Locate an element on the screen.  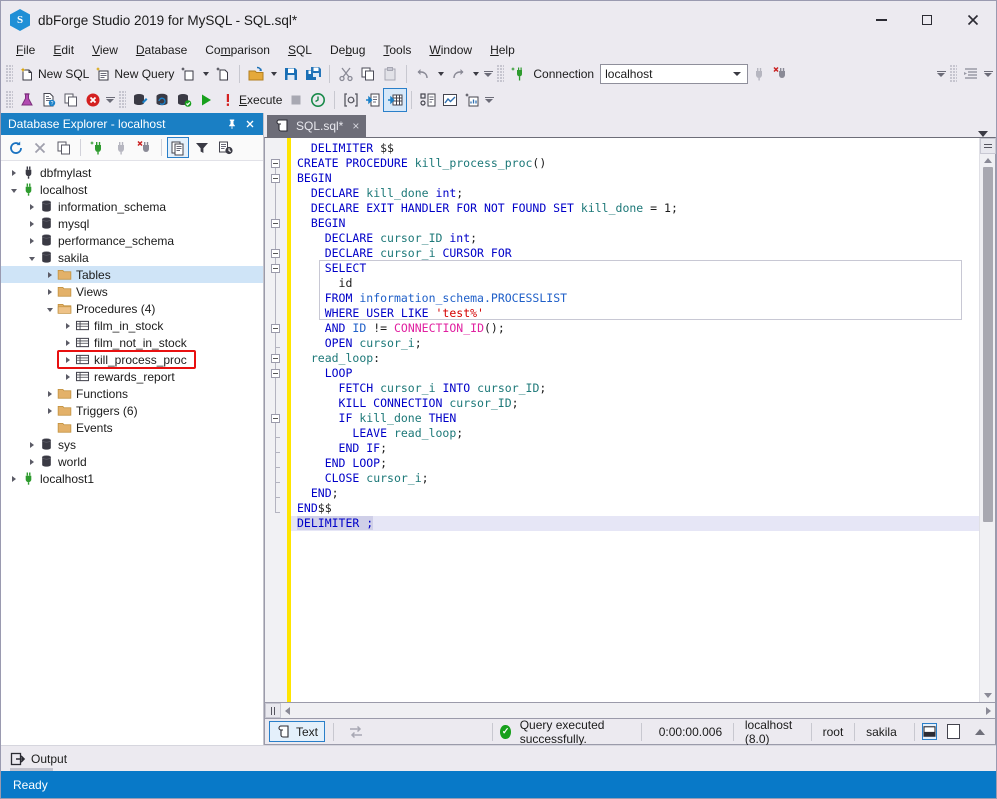
fold-column is located at coordinates (276, 420).